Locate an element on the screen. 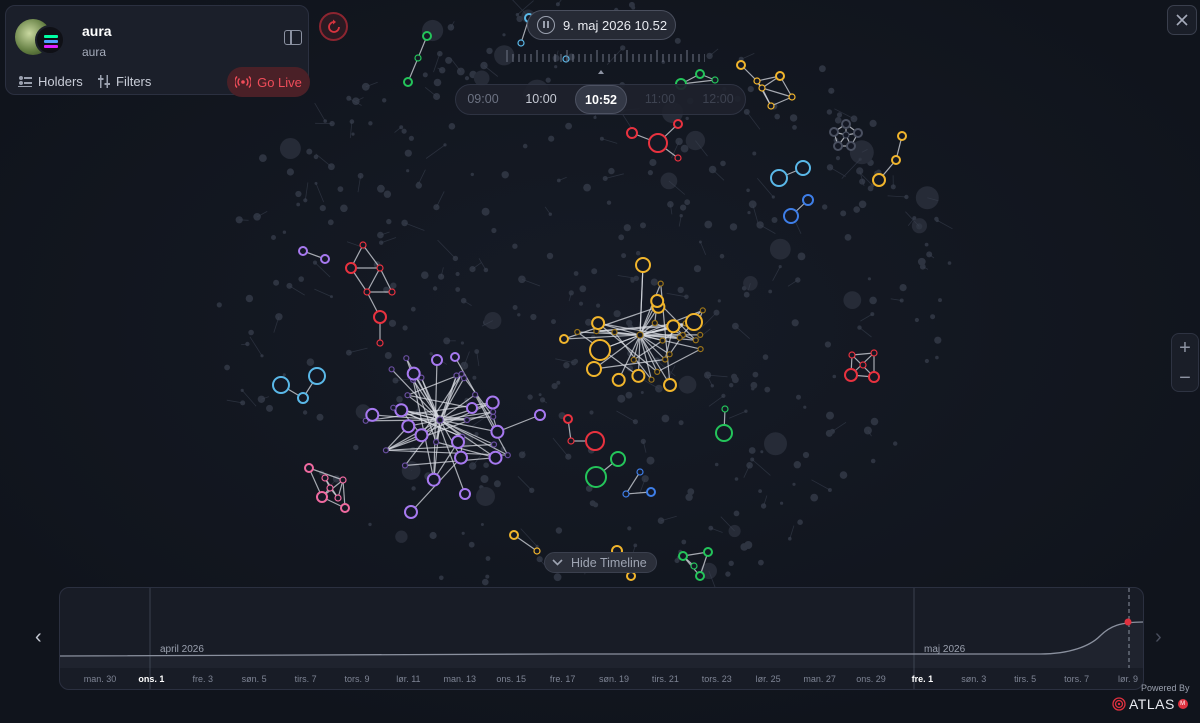  close-button is located at coordinates (1182, 20).